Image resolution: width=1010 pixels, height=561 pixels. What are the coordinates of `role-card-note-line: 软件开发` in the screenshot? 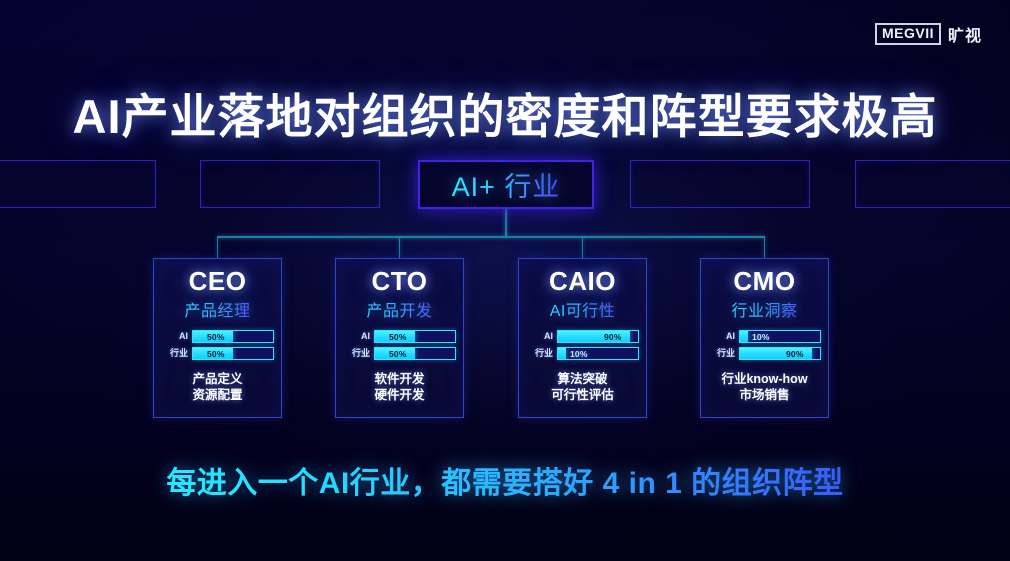 It's located at (399, 378).